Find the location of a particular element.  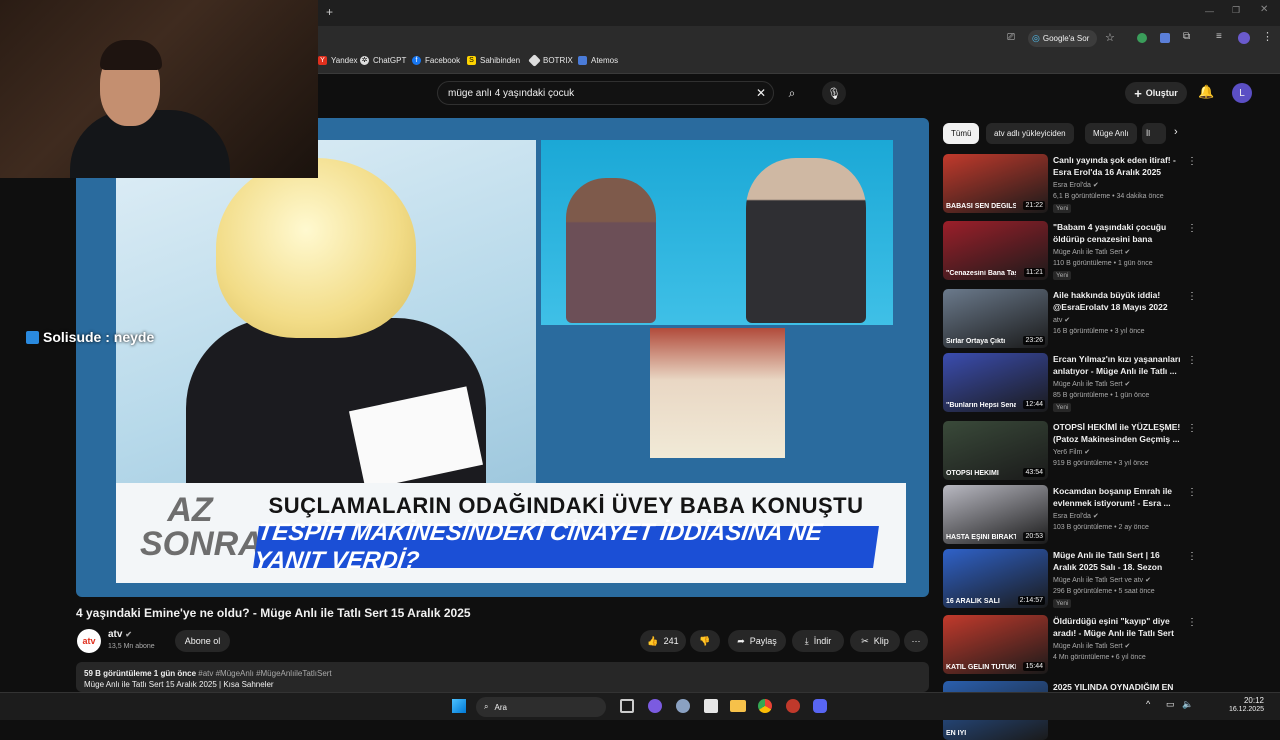

create-button: + Oluştur is located at coordinates (1156, 93).